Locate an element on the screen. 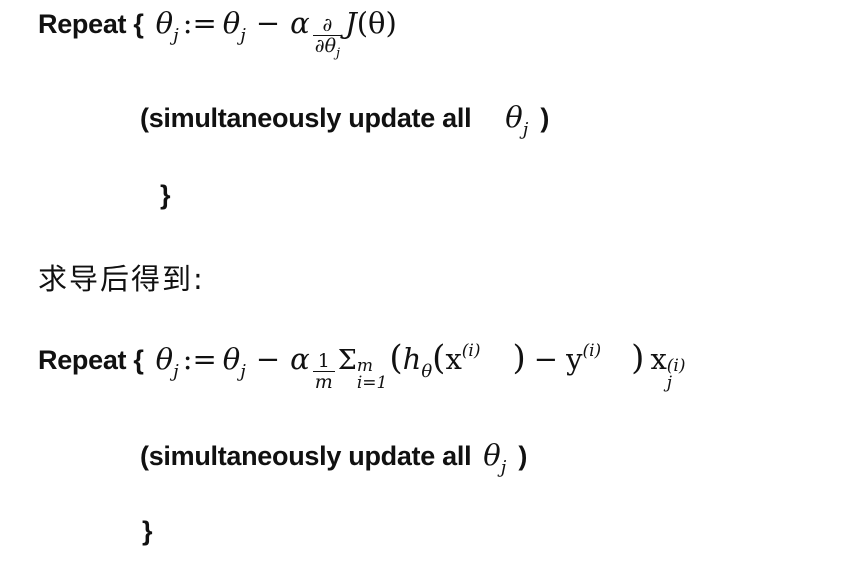  update-note-text-1: (simultaneously update all is located at coordinates (306, 118).